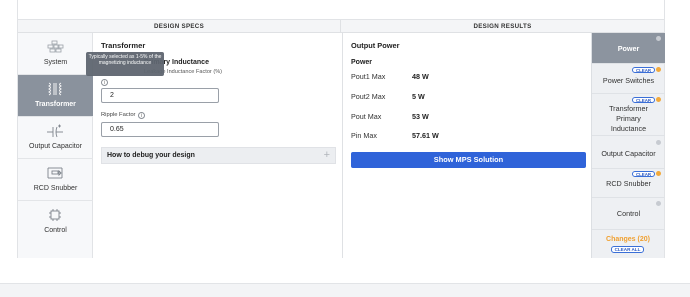 Image resolution: width=690 pixels, height=297 pixels. I want to click on nav-label: Control, so click(55, 230).